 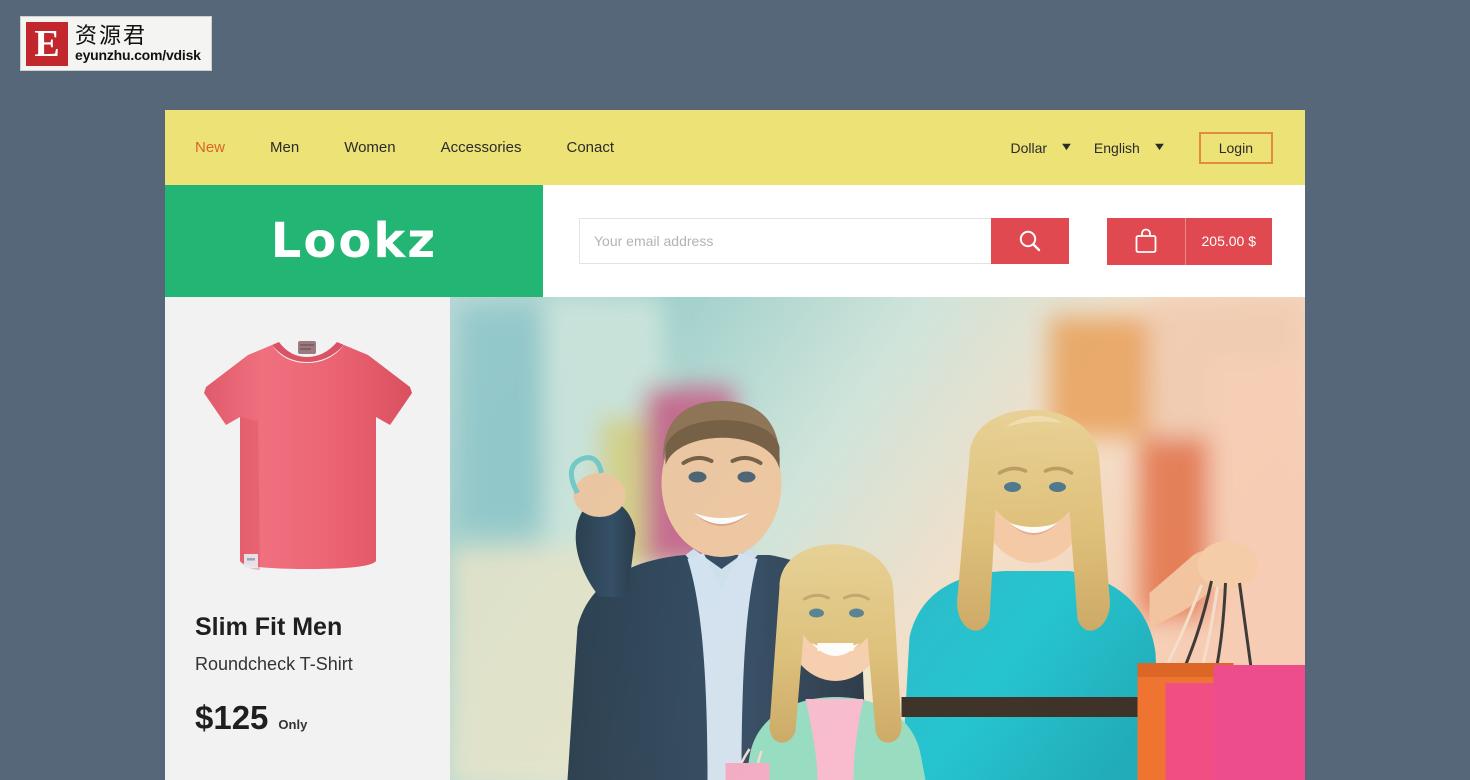 I want to click on cart-button: 205.00 $, so click(x=1189, y=241).